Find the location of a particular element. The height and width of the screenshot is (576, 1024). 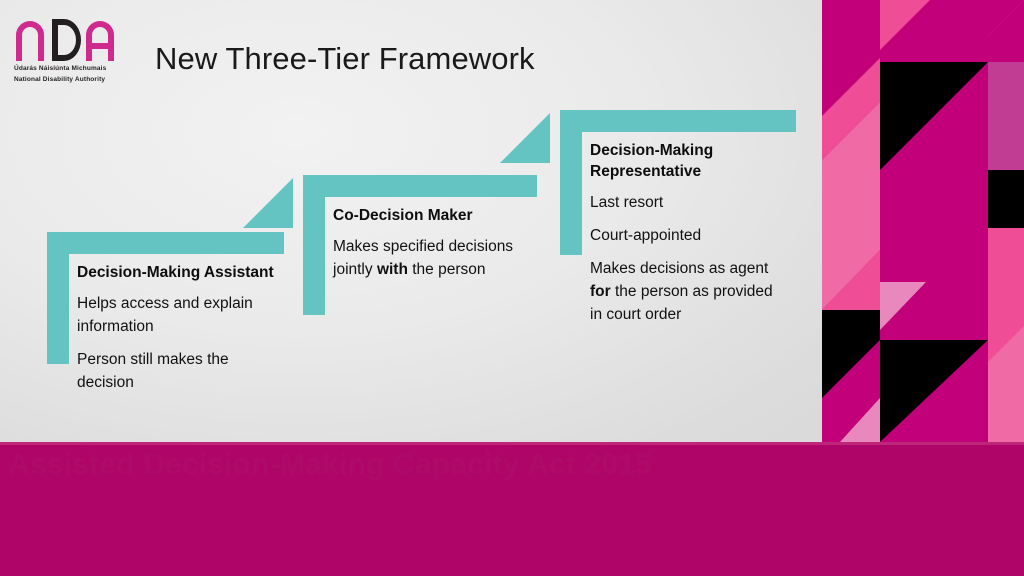

nda-logo-english-name: National Disability Authority is located at coordinates (60, 79).